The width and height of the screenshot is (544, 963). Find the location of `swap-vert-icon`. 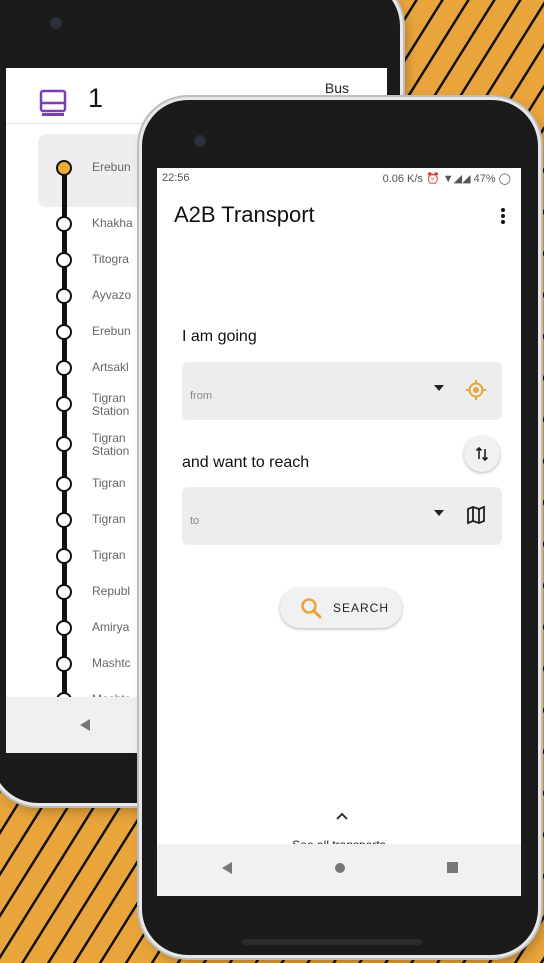

swap-vert-icon is located at coordinates (482, 454).